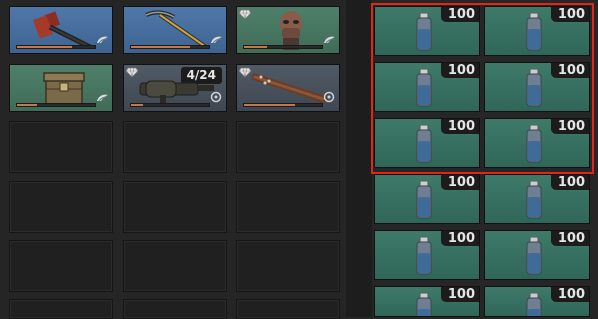 This screenshot has height=319, width=598. Describe the element at coordinates (61, 88) in the screenshot. I see `inventory-slot-storage-crate` at that location.